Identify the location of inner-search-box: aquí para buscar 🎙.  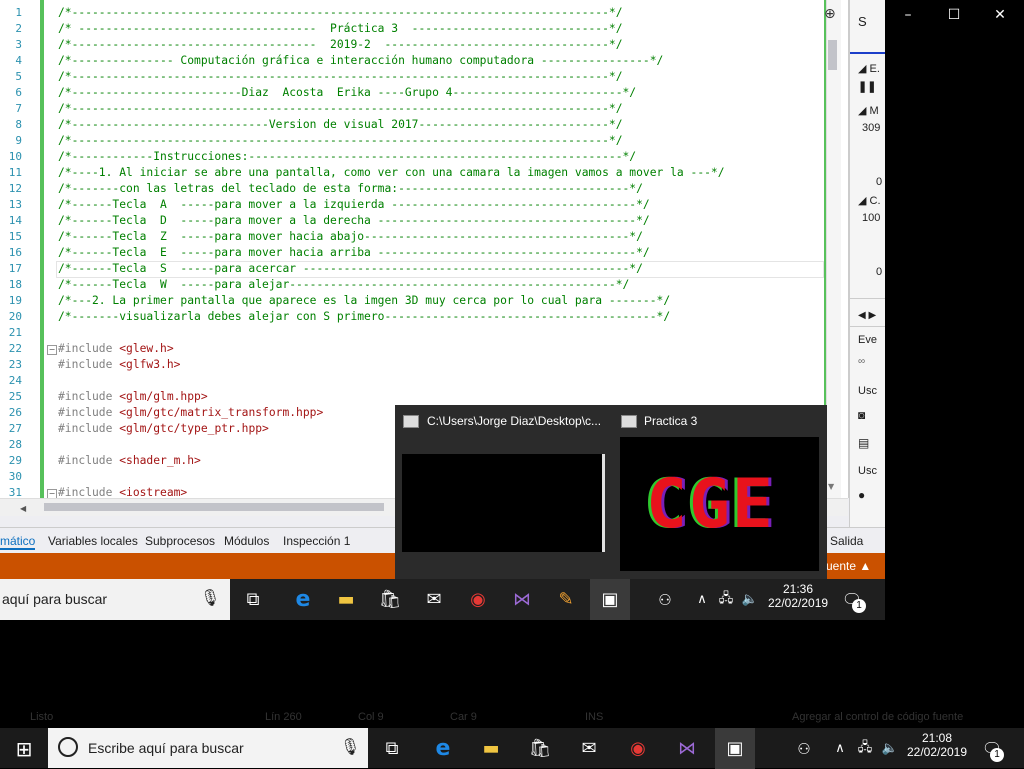
(115, 599).